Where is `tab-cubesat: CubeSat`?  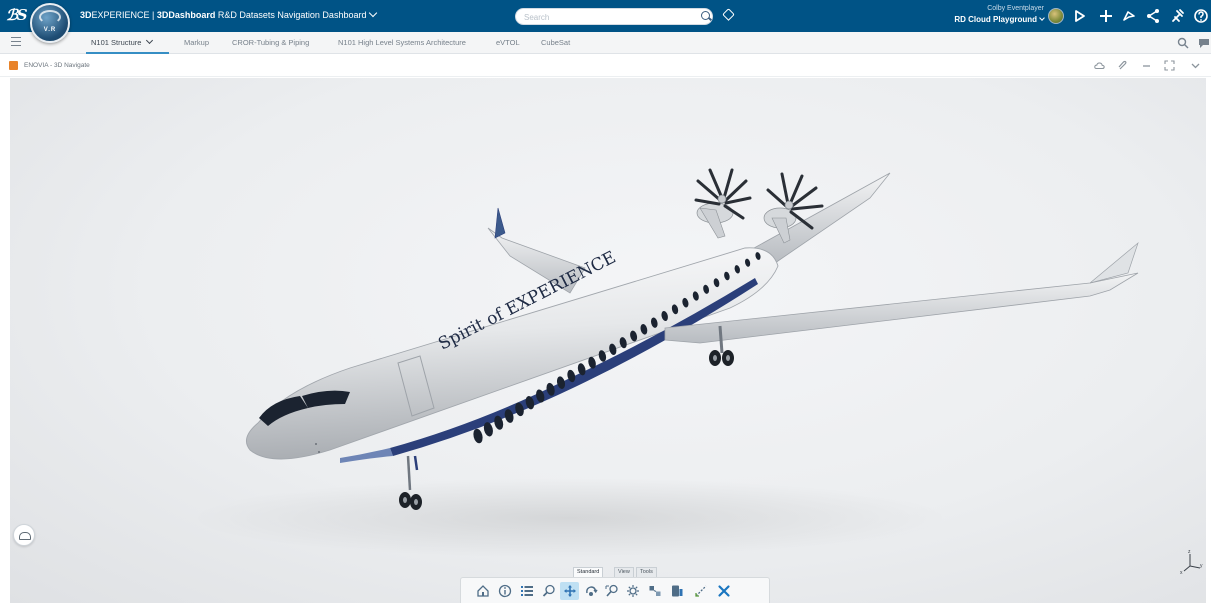
tab-cubesat: CubeSat is located at coordinates (555, 42).